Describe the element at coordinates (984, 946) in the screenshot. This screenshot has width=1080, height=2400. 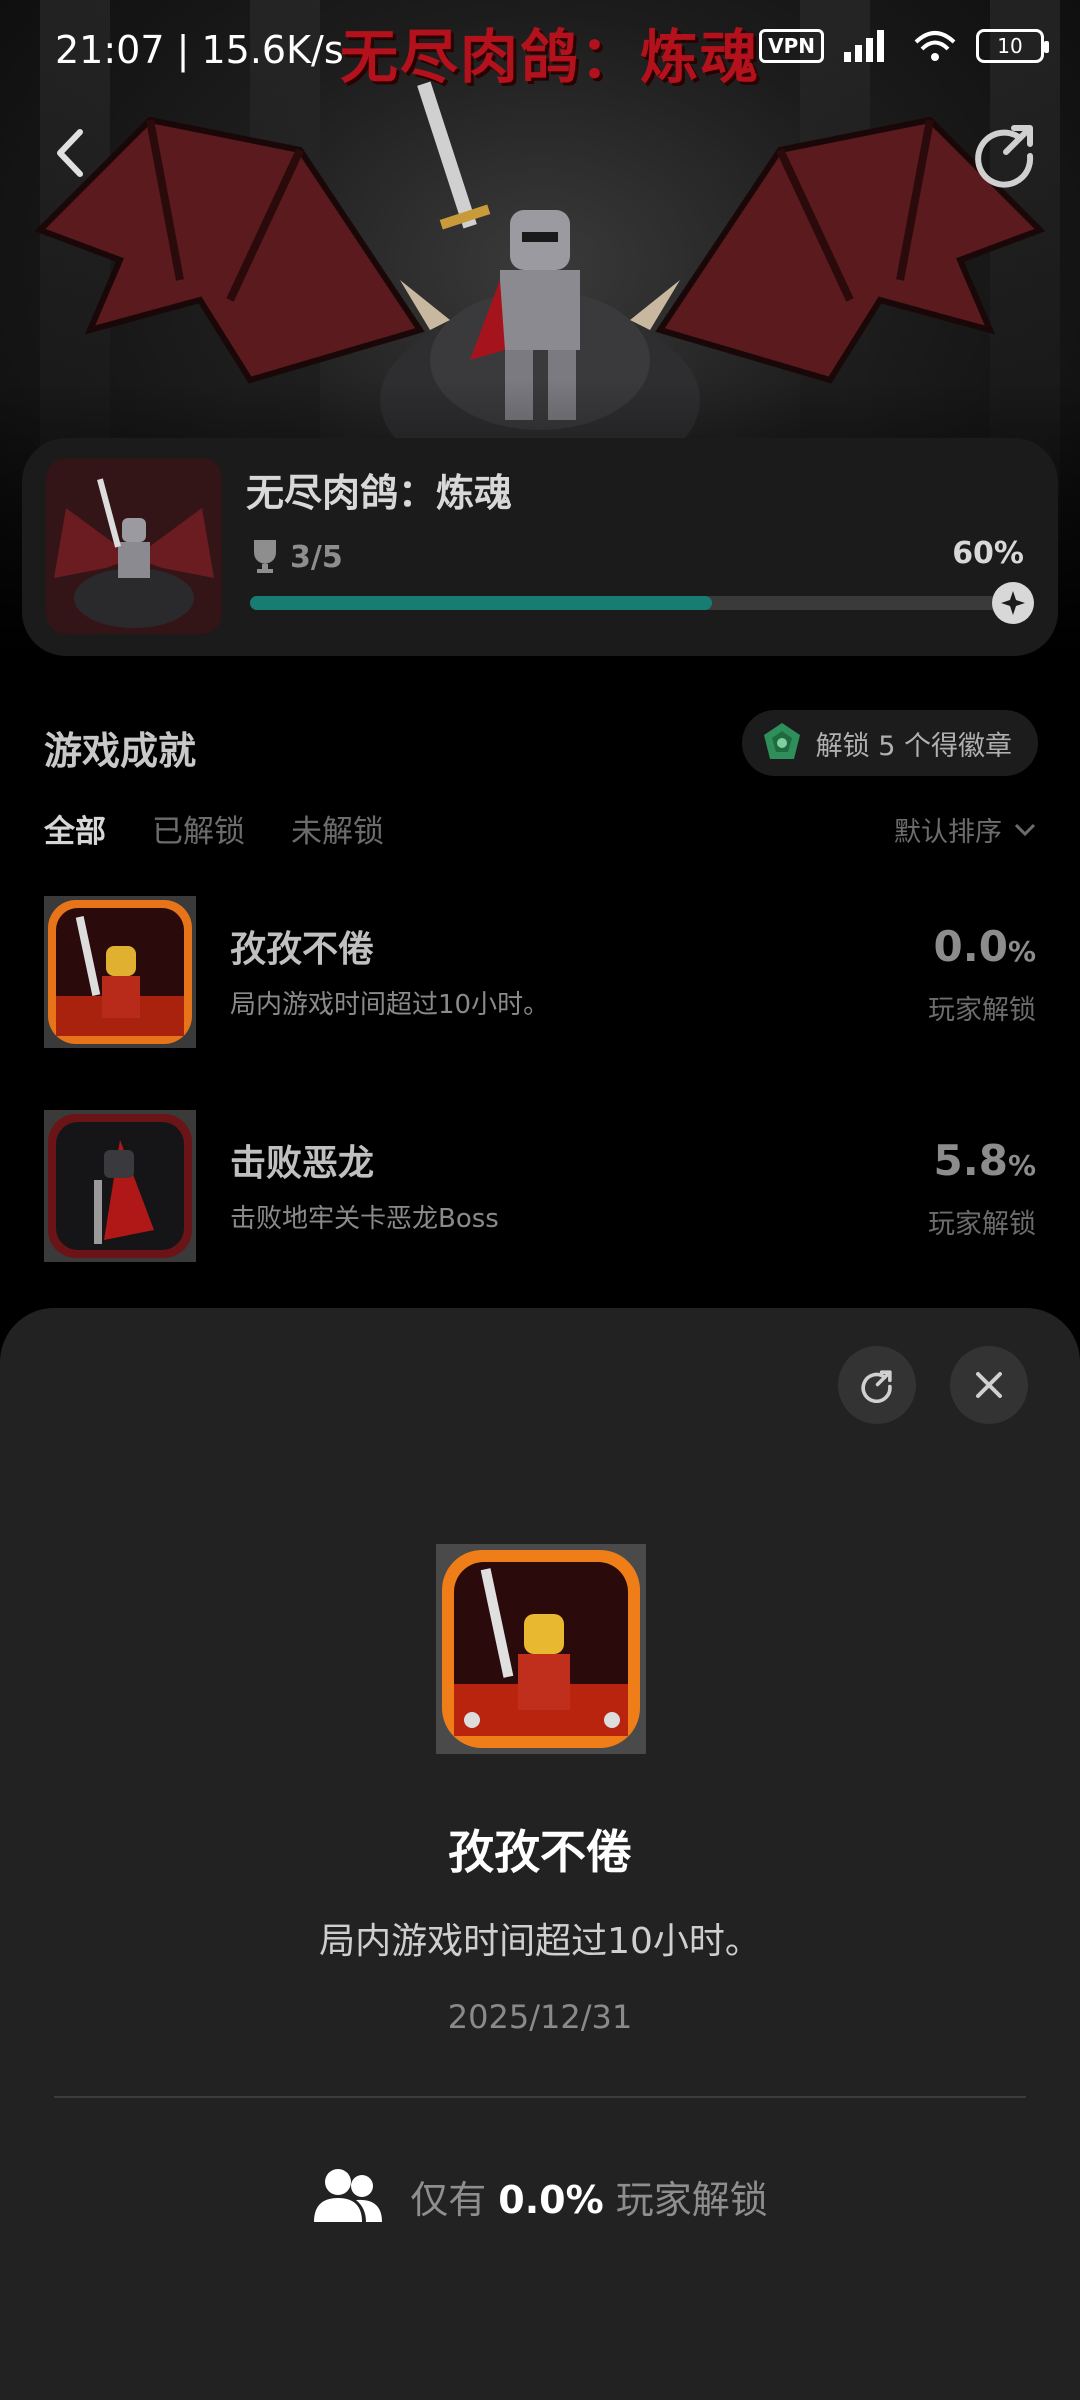
I see `achievement-percent: 0.0%` at that location.